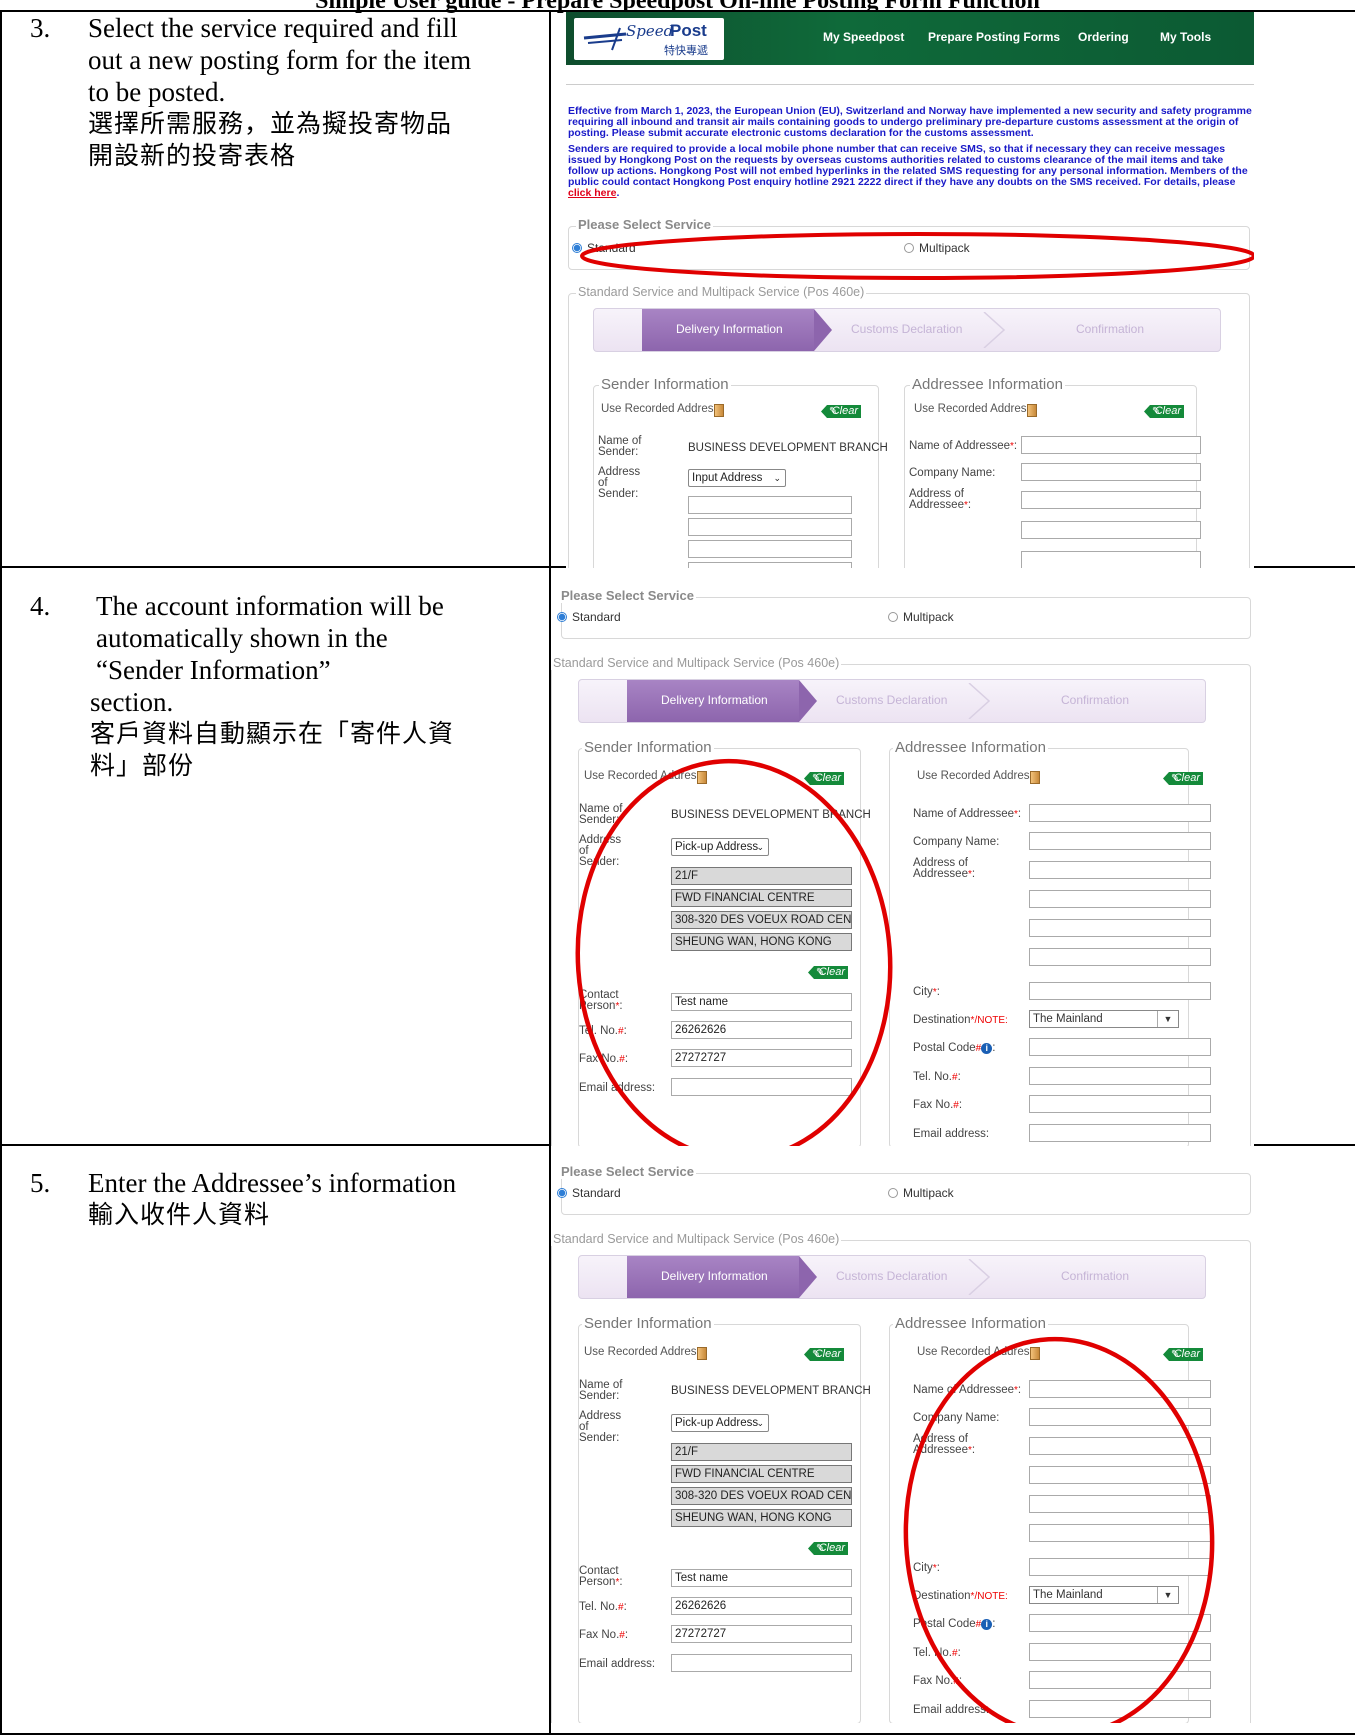 This screenshot has height=1735, width=1355. Describe the element at coordinates (1103, 37) in the screenshot. I see `nav-ordering: Ordering` at that location.